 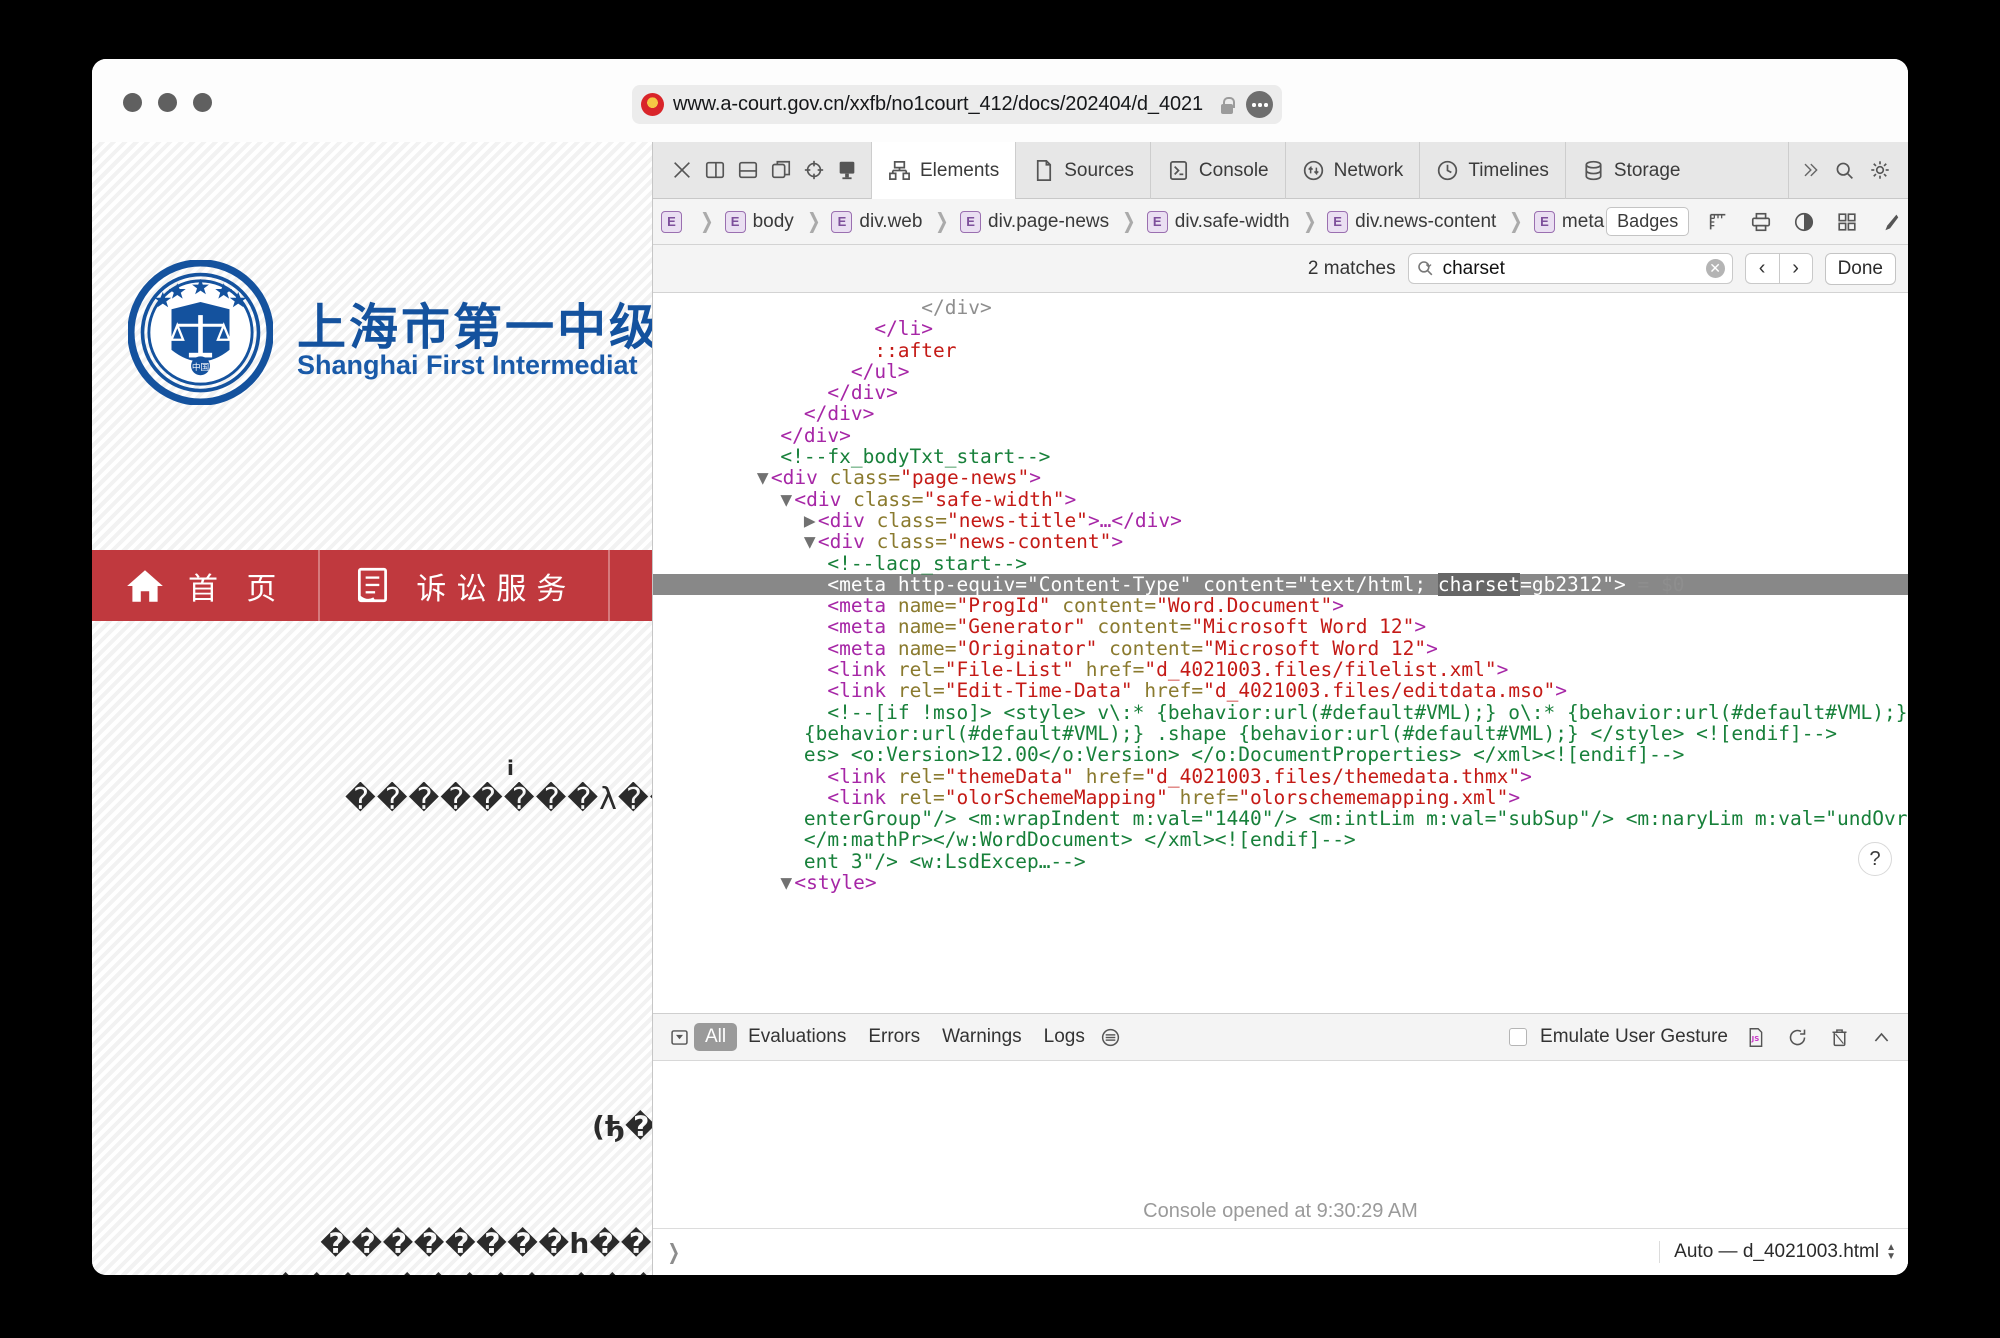 What do you see at coordinates (1846, 221) in the screenshot?
I see `grid-icon` at bounding box center [1846, 221].